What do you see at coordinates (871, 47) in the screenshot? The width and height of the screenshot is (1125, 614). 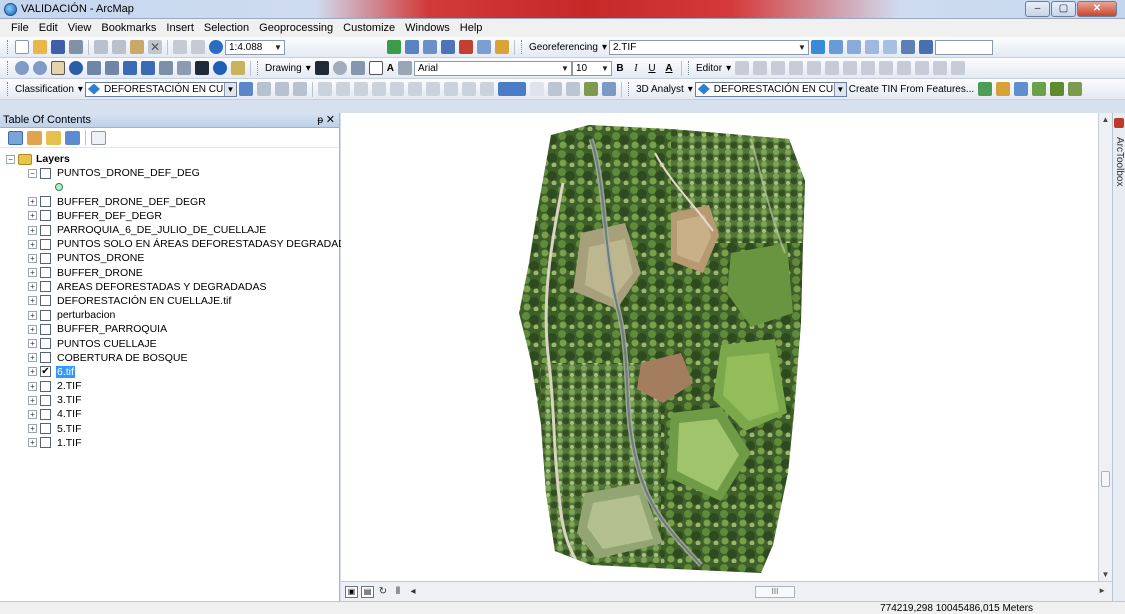 I see `scale-icon` at bounding box center [871, 47].